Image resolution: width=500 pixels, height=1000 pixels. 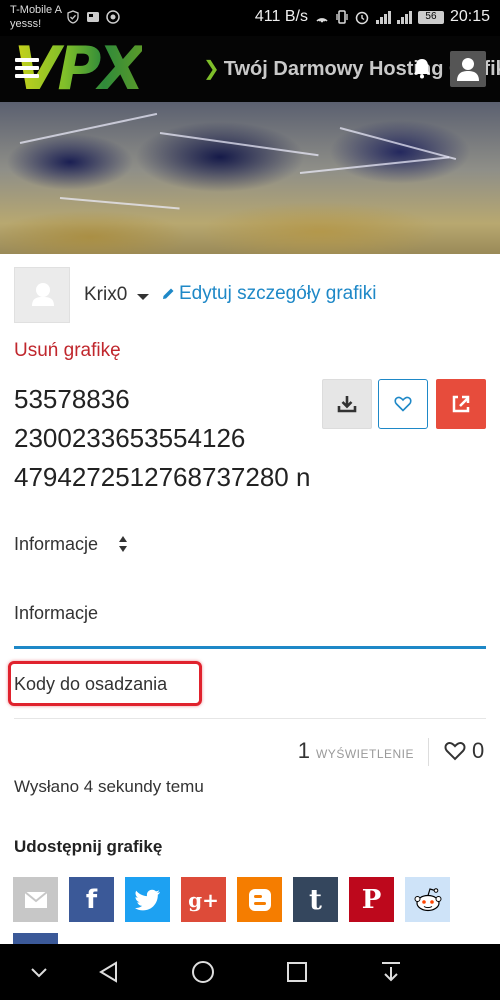 I want to click on facebook-icon: f, so click(x=91, y=899).